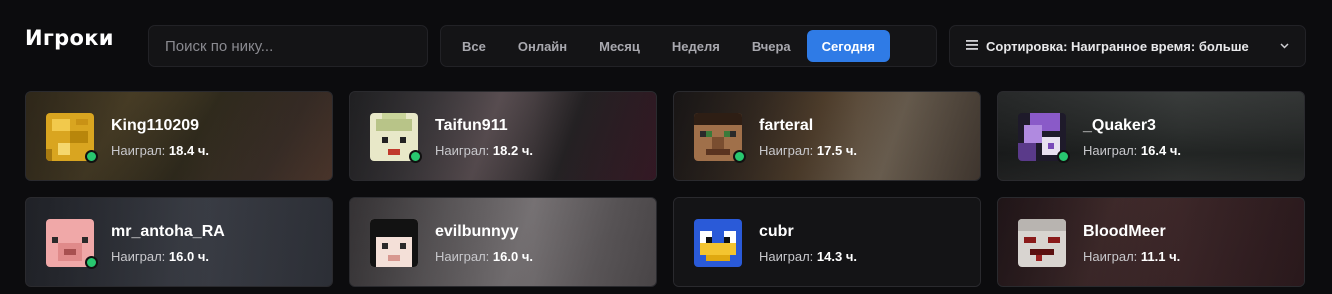  I want to click on player-name: cubr, so click(776, 231).